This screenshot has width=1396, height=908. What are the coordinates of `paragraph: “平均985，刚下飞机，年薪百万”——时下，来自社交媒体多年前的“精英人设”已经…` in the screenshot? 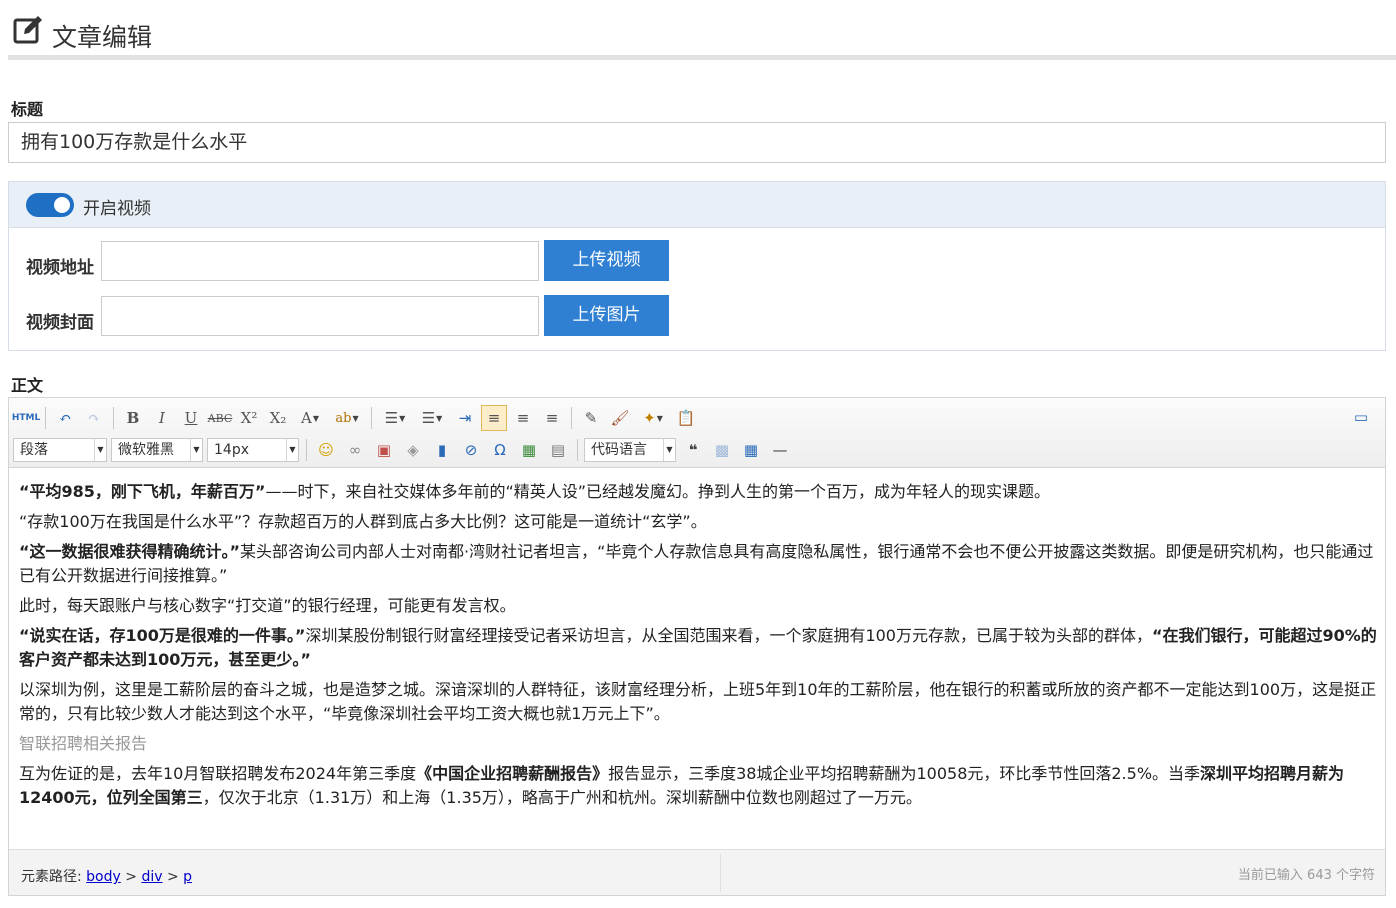 It's located at (702, 492).